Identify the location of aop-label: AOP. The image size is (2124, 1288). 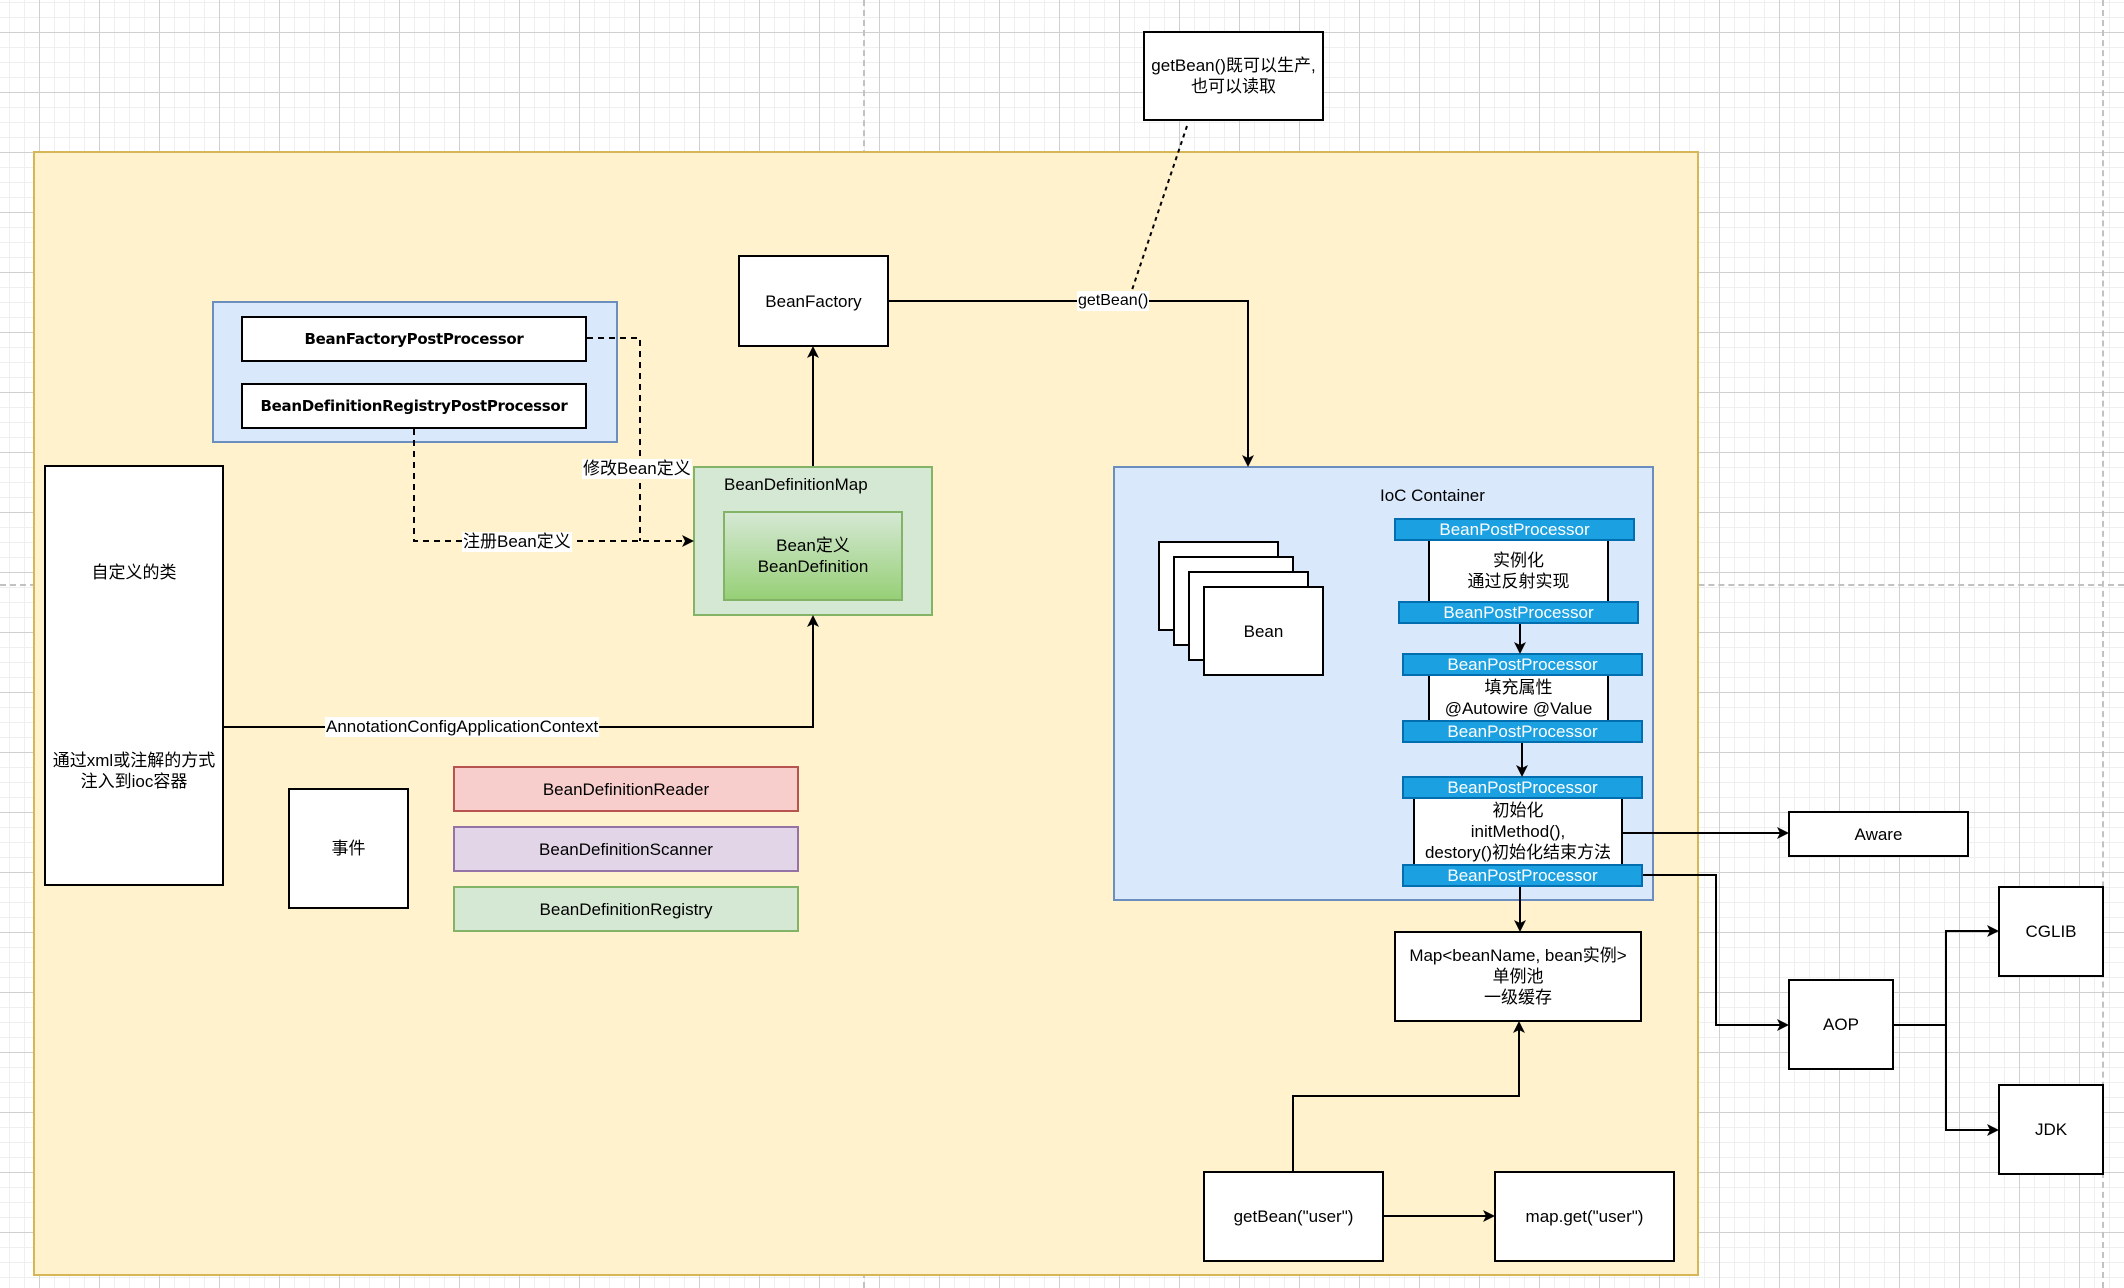
(1841, 1024).